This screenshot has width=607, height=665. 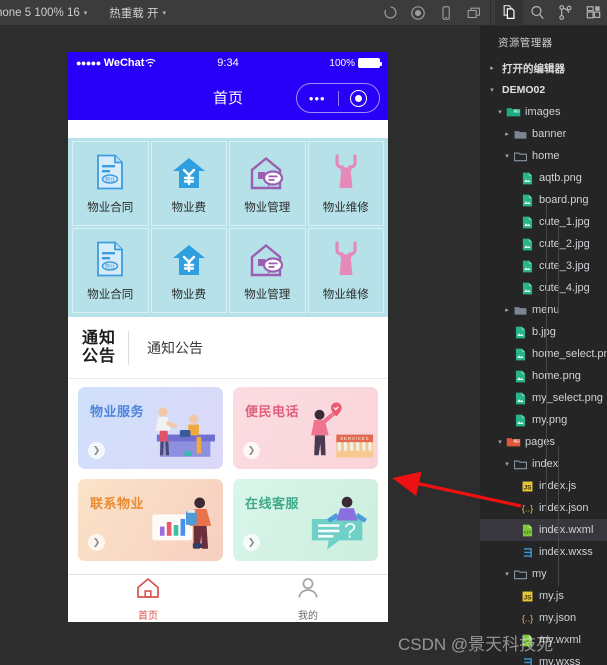 I want to click on tree-item-index.wxss: ヨ index.wxss, so click(x=543, y=552).